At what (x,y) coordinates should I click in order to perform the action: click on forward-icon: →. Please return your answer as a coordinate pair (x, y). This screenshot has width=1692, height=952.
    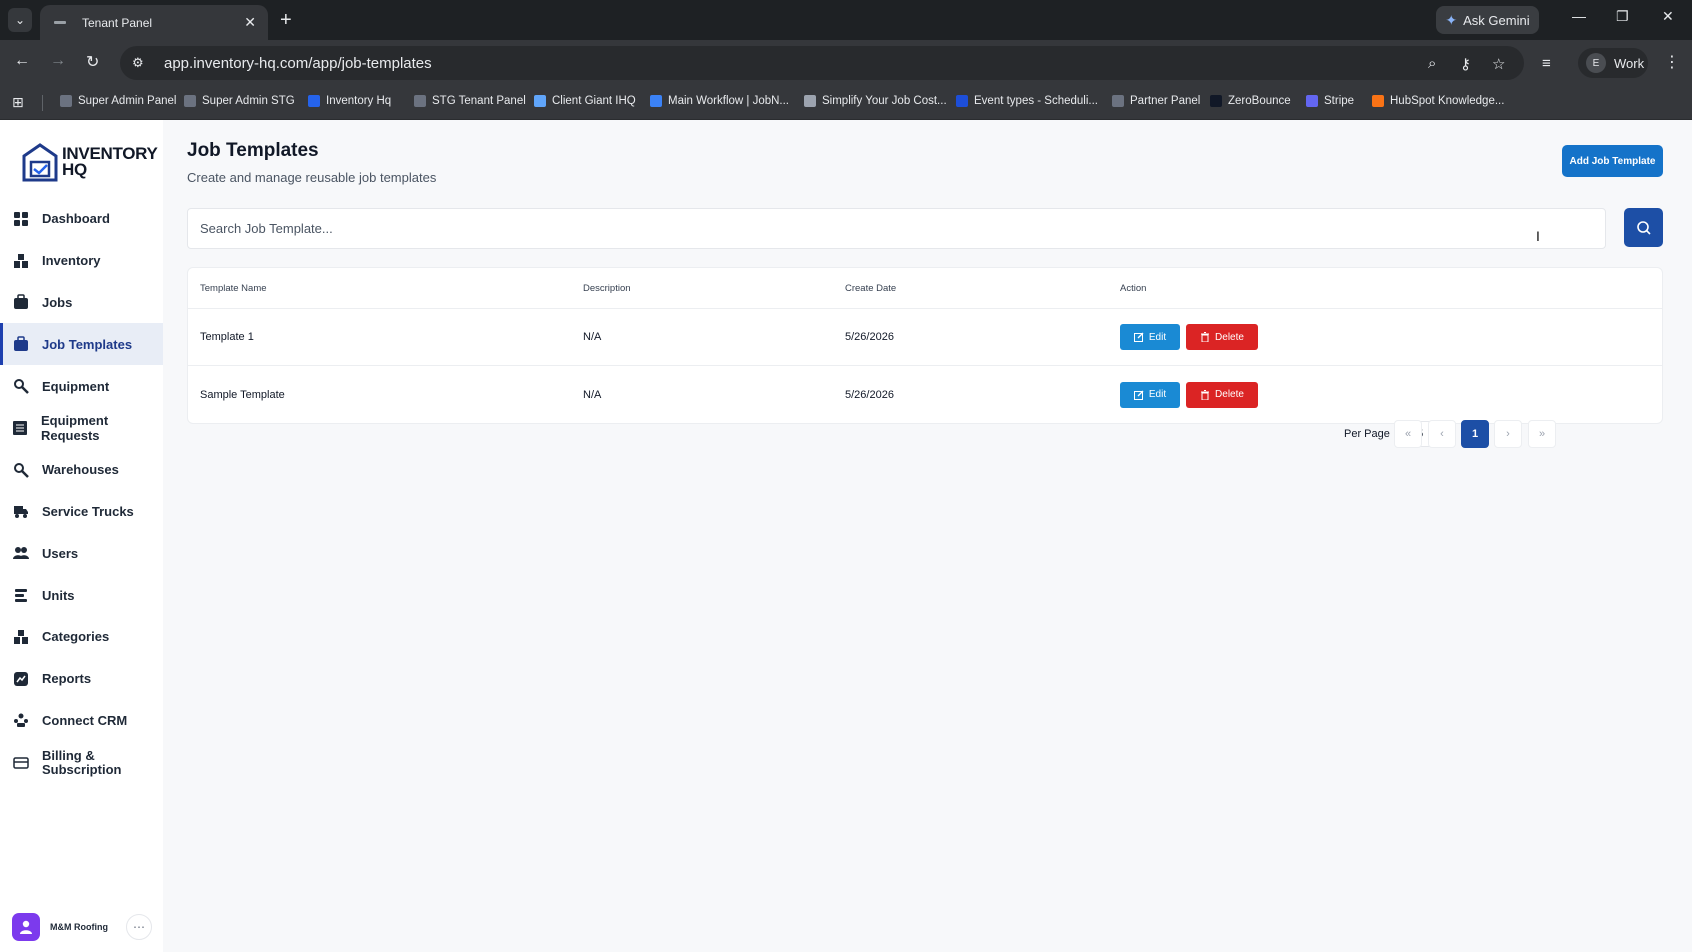
    Looking at the image, I should click on (58, 61).